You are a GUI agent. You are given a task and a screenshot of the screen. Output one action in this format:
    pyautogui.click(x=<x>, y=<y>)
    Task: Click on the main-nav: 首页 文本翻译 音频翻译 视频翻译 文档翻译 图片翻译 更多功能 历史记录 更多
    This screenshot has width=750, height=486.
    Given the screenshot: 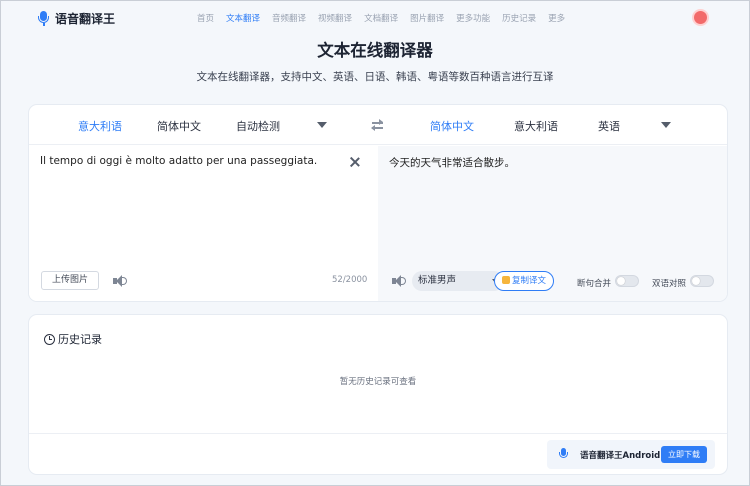 What is the action you would take?
    pyautogui.click(x=387, y=18)
    